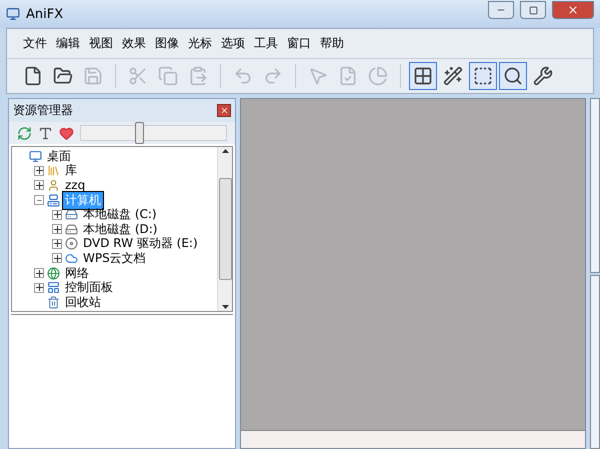 Image resolution: width=600 pixels, height=449 pixels. I want to click on tree-item: zzq, so click(75, 185).